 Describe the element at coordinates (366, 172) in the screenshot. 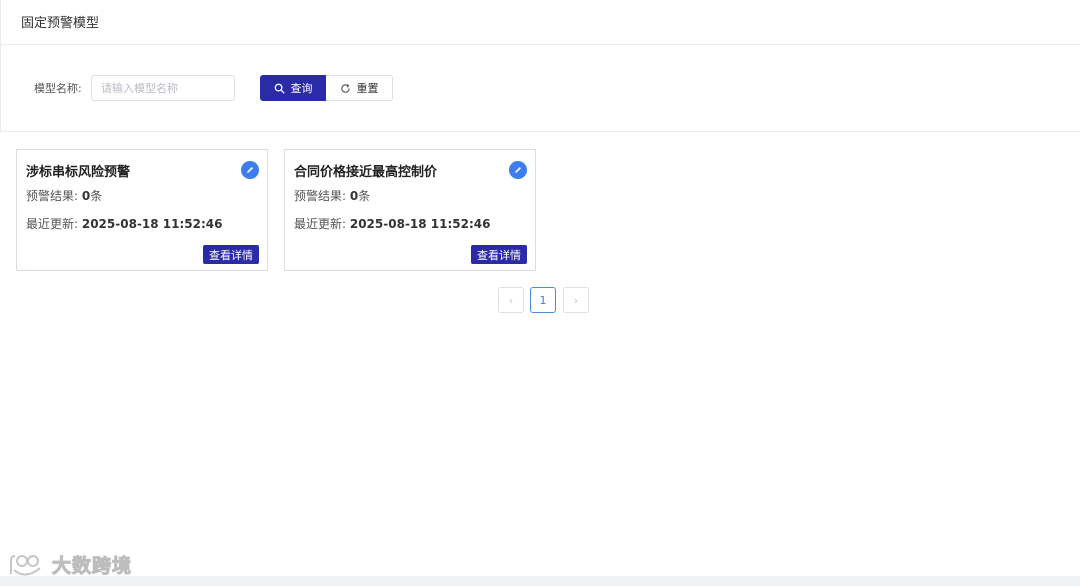

I see `card-title: 合同价格接近最高控制价` at that location.